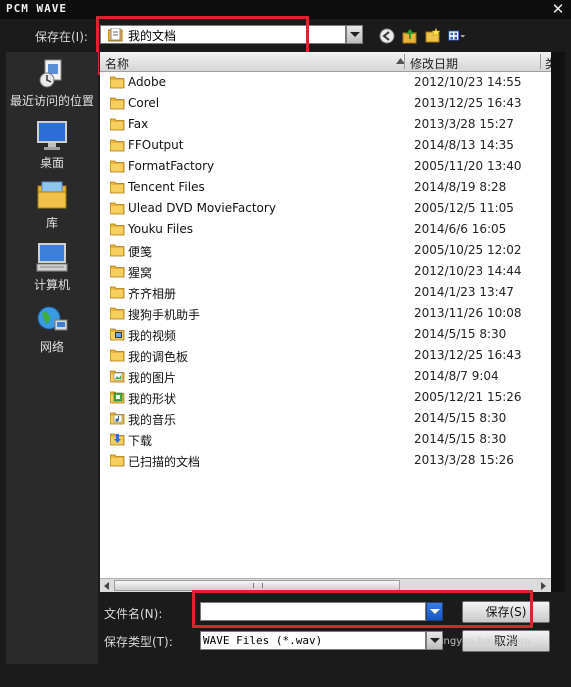  I want to click on file-row: Youku Files 2014/6/6 16:05, so click(325, 229).